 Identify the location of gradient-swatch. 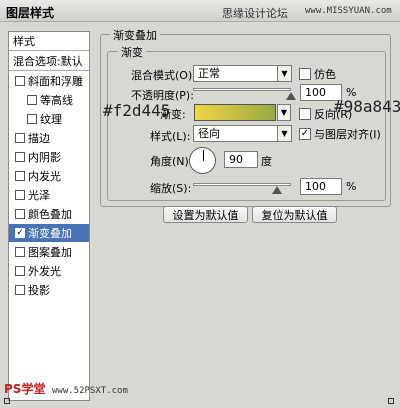
(235, 112).